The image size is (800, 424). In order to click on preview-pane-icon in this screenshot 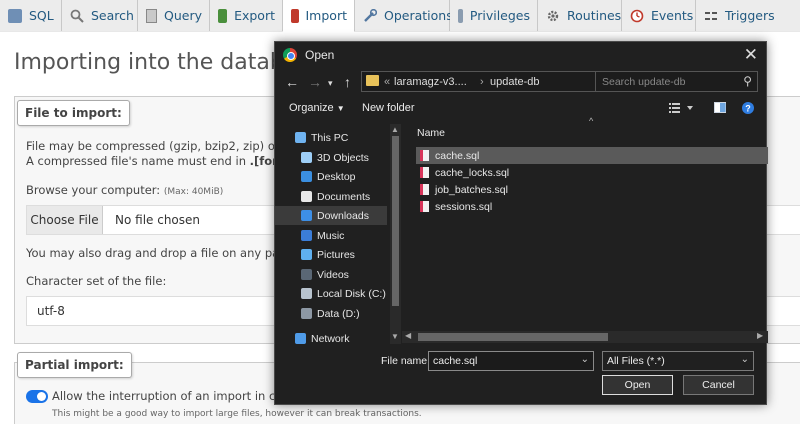, I will do `click(720, 109)`.